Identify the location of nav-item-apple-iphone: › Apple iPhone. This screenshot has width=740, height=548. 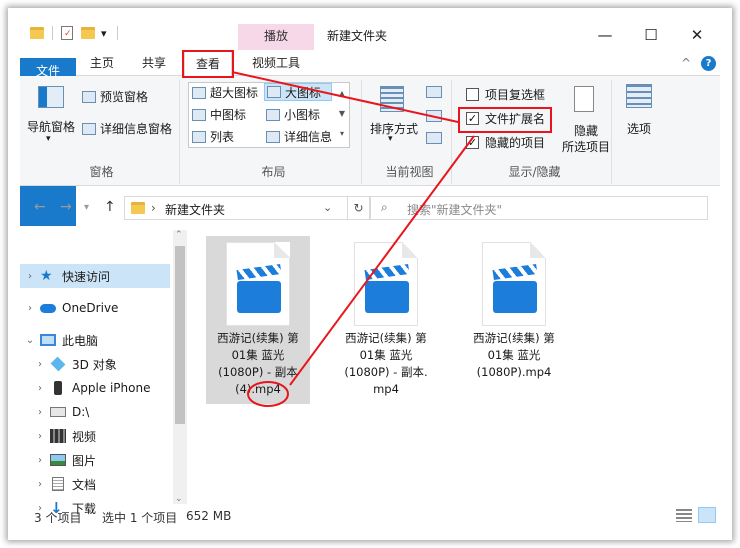
(105, 388).